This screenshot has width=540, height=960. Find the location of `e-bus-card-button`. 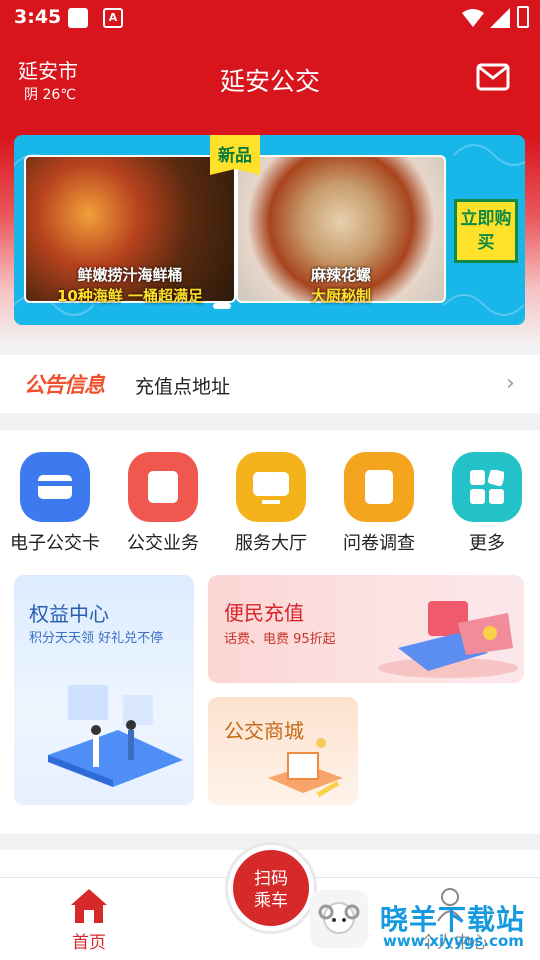

e-bus-card-button is located at coordinates (55, 487).